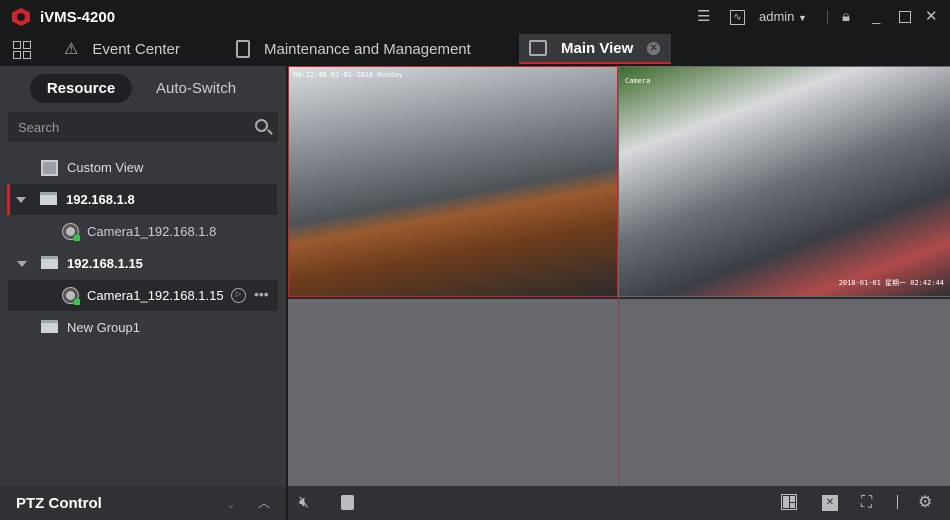 The height and width of the screenshot is (520, 950). What do you see at coordinates (100, 199) in the screenshot?
I see `tree-label: 192.168.1.8` at bounding box center [100, 199].